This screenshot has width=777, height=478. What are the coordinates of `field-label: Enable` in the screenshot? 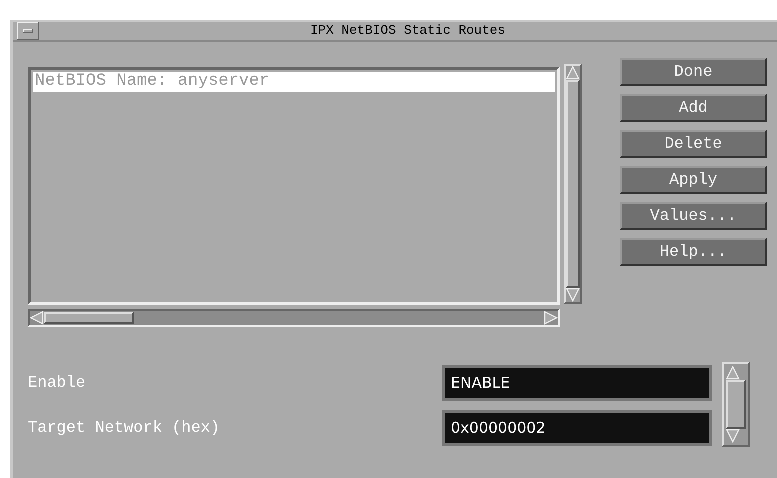 It's located at (57, 383).